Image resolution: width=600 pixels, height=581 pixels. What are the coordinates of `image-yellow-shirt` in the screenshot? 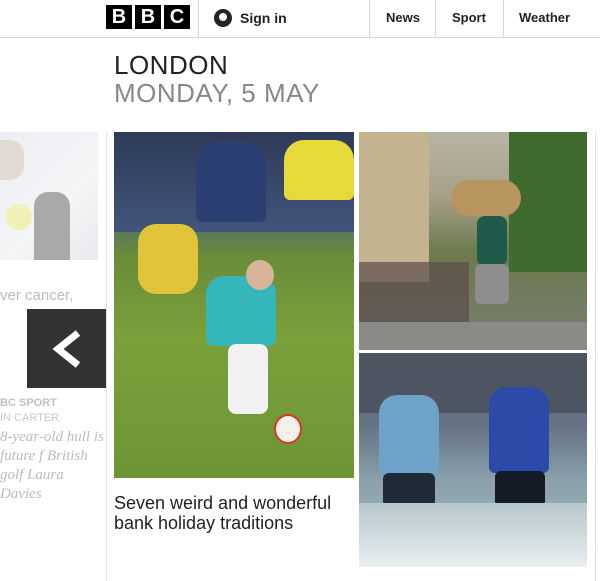 It's located at (168, 259).